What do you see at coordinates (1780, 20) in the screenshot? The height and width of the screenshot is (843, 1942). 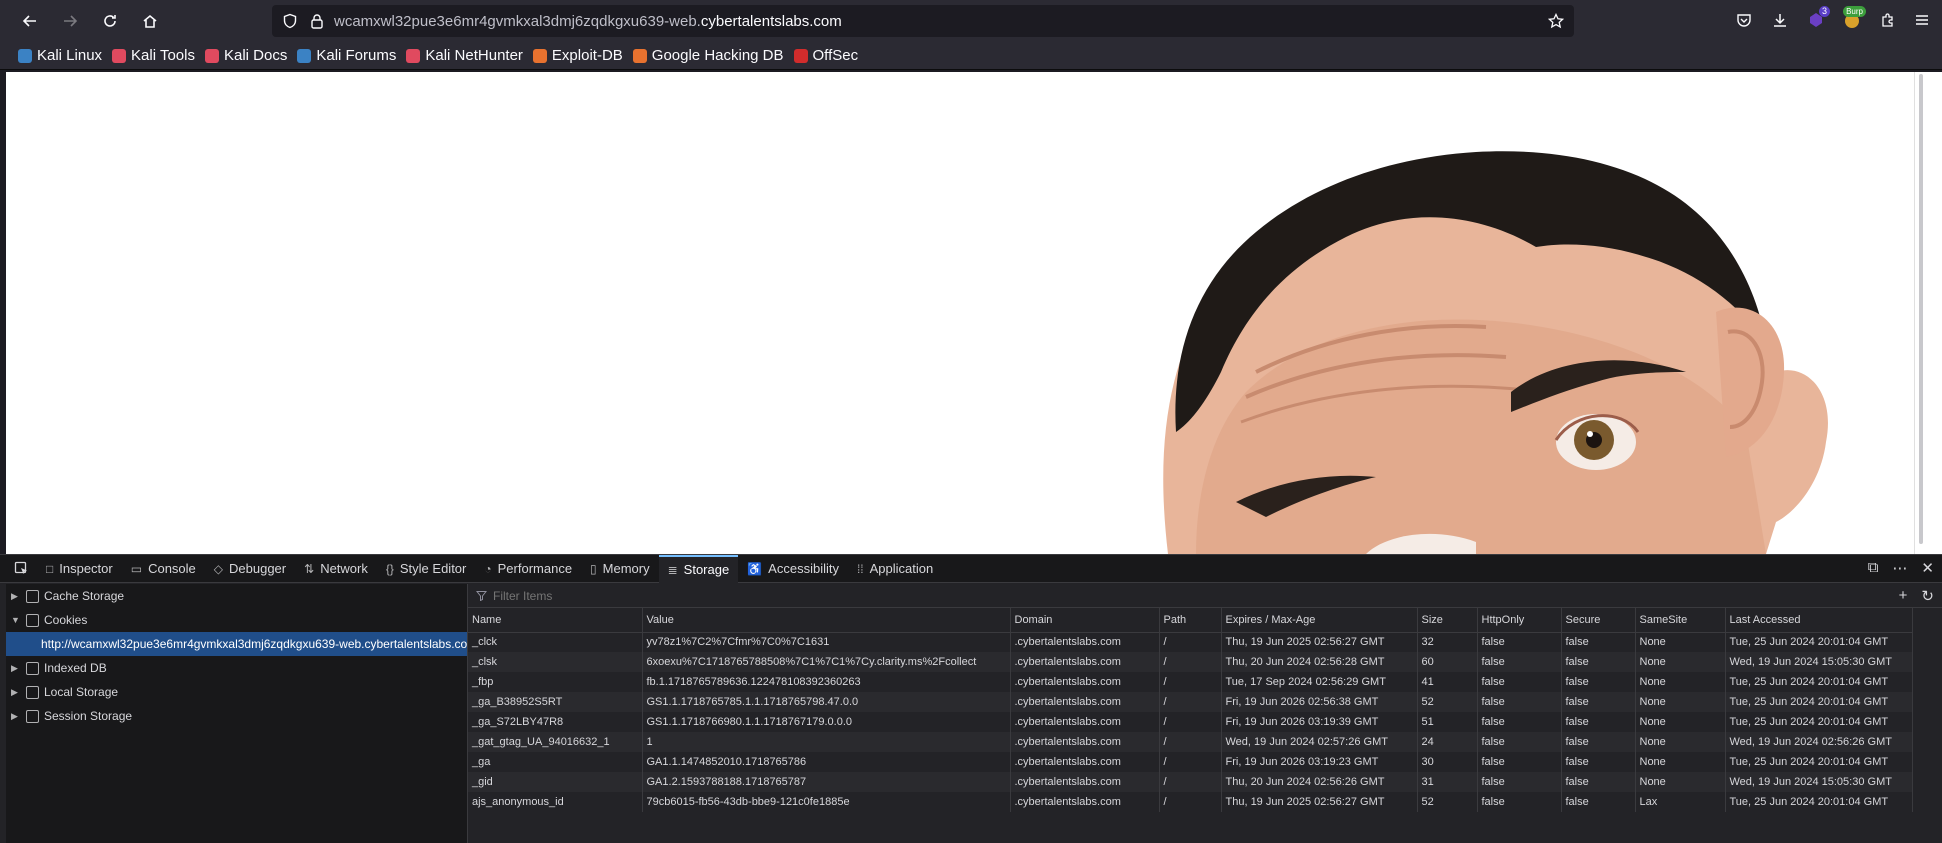 I see `downloads-button` at bounding box center [1780, 20].